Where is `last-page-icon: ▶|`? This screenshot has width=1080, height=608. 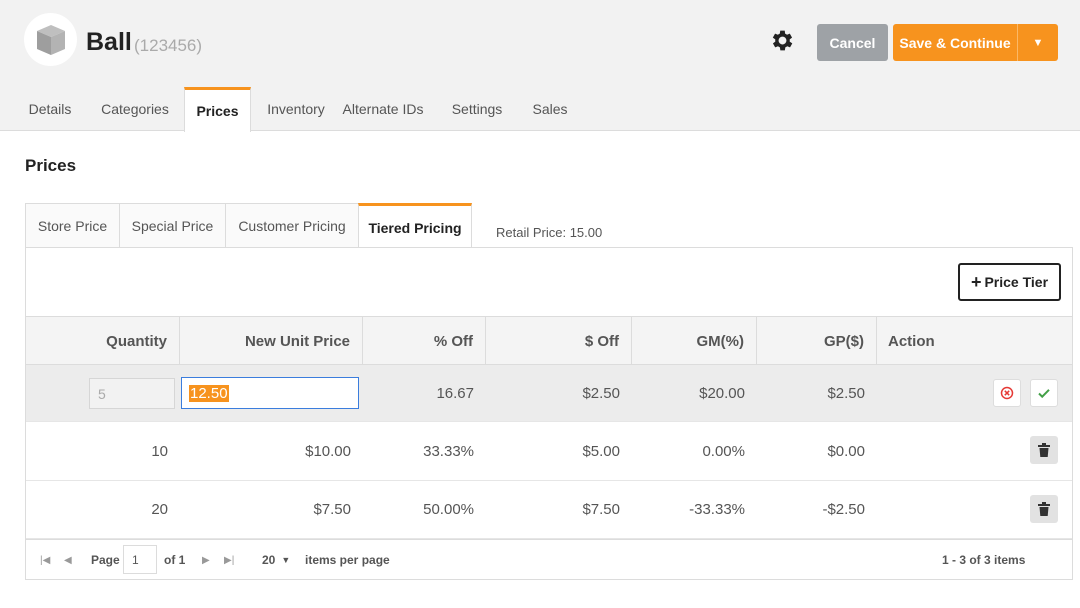
last-page-icon: ▶| is located at coordinates (229, 560).